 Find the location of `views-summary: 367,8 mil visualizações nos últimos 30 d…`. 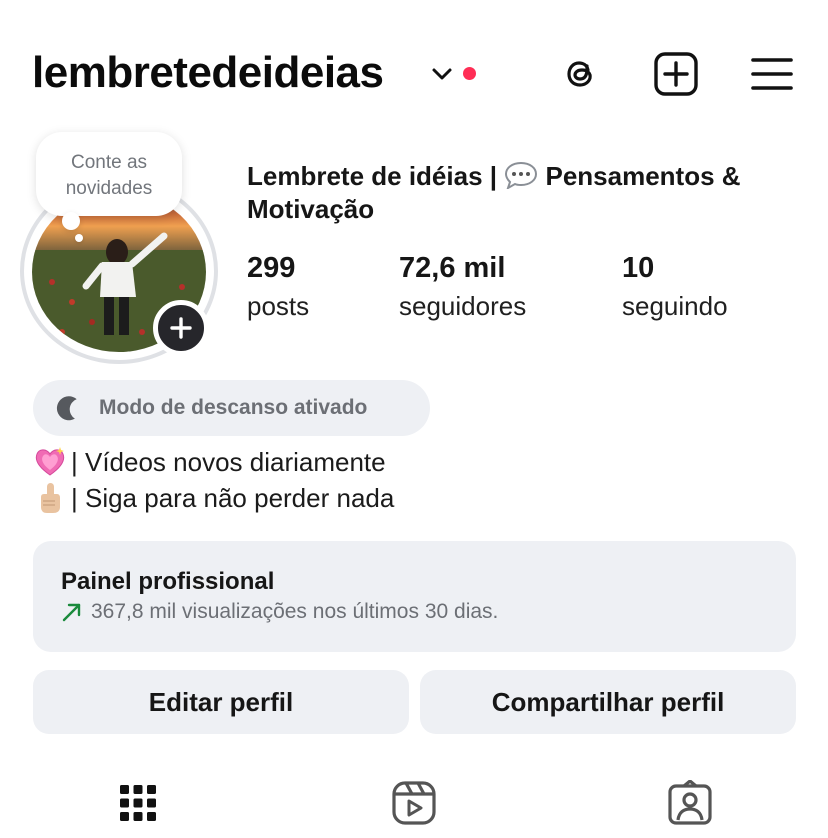

views-summary: 367,8 mil visualizações nos últimos 30 d… is located at coordinates (295, 611).